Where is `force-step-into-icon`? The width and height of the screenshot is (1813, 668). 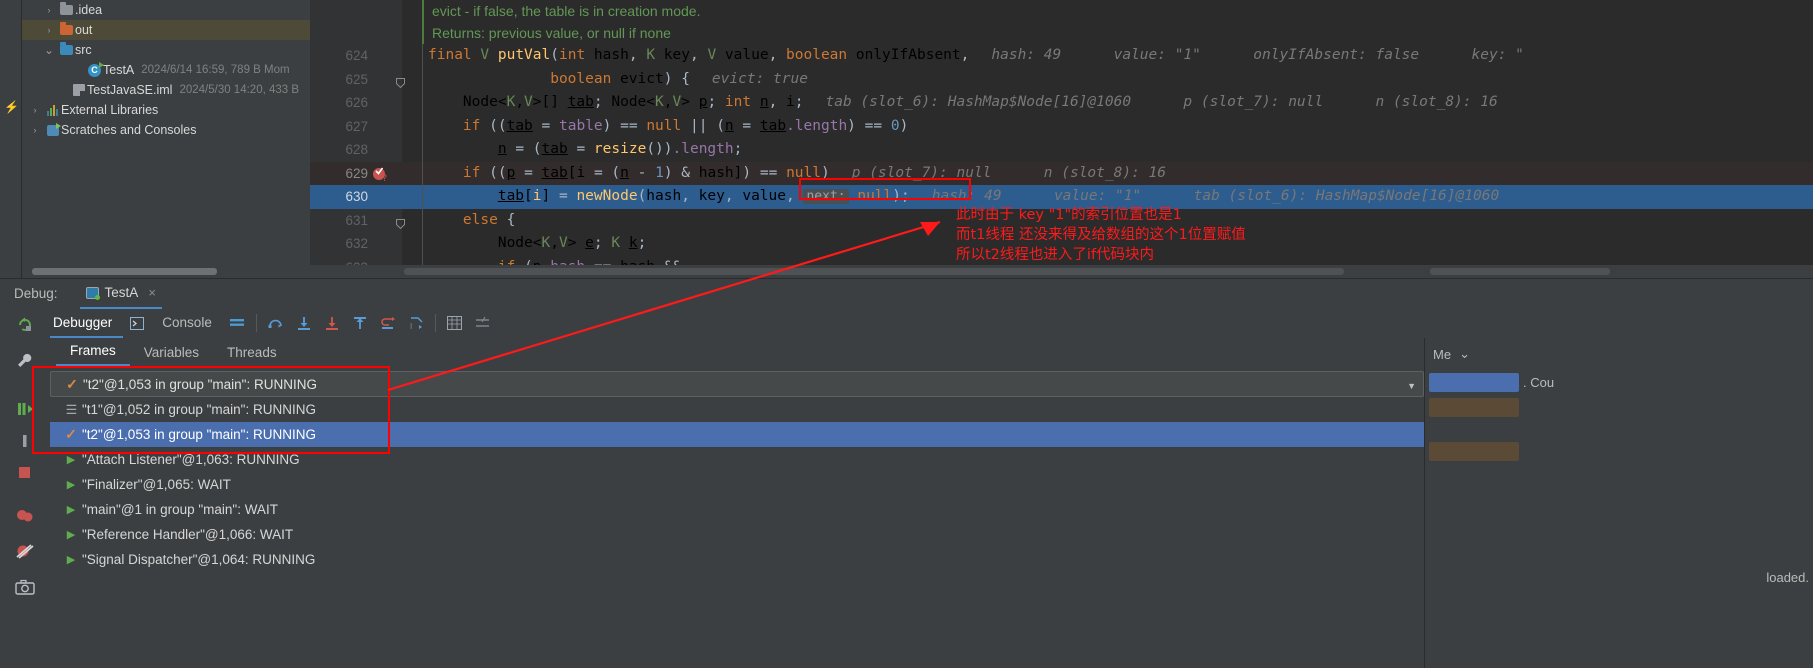
force-step-into-icon is located at coordinates (332, 323).